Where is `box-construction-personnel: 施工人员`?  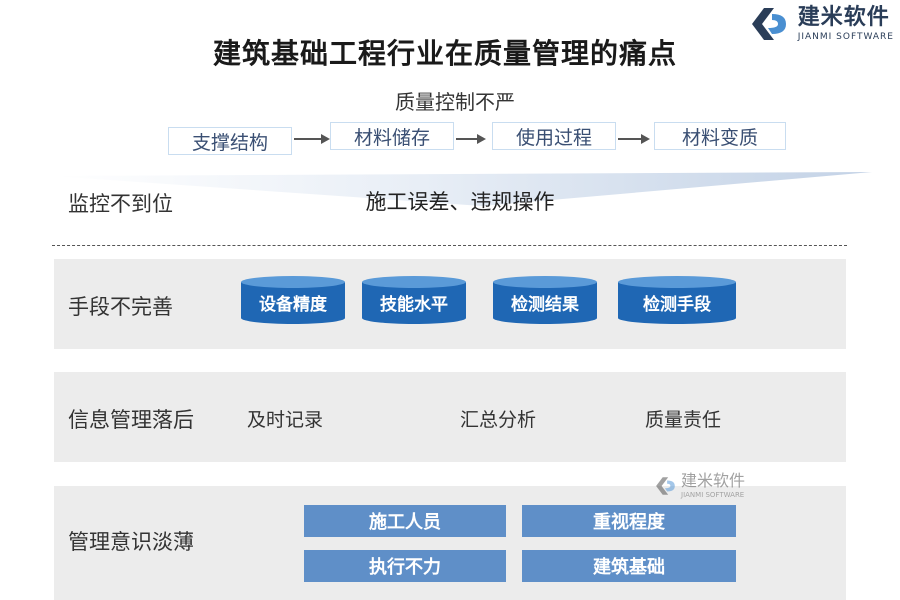 box-construction-personnel: 施工人员 is located at coordinates (405, 521).